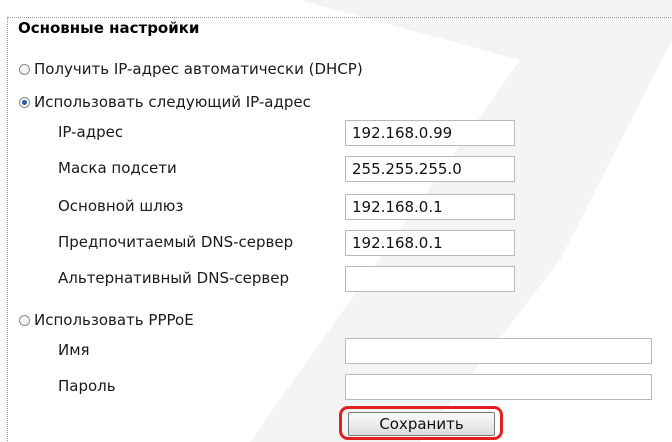  What do you see at coordinates (421, 424) in the screenshot?
I see `save-button: Сохранить` at bounding box center [421, 424].